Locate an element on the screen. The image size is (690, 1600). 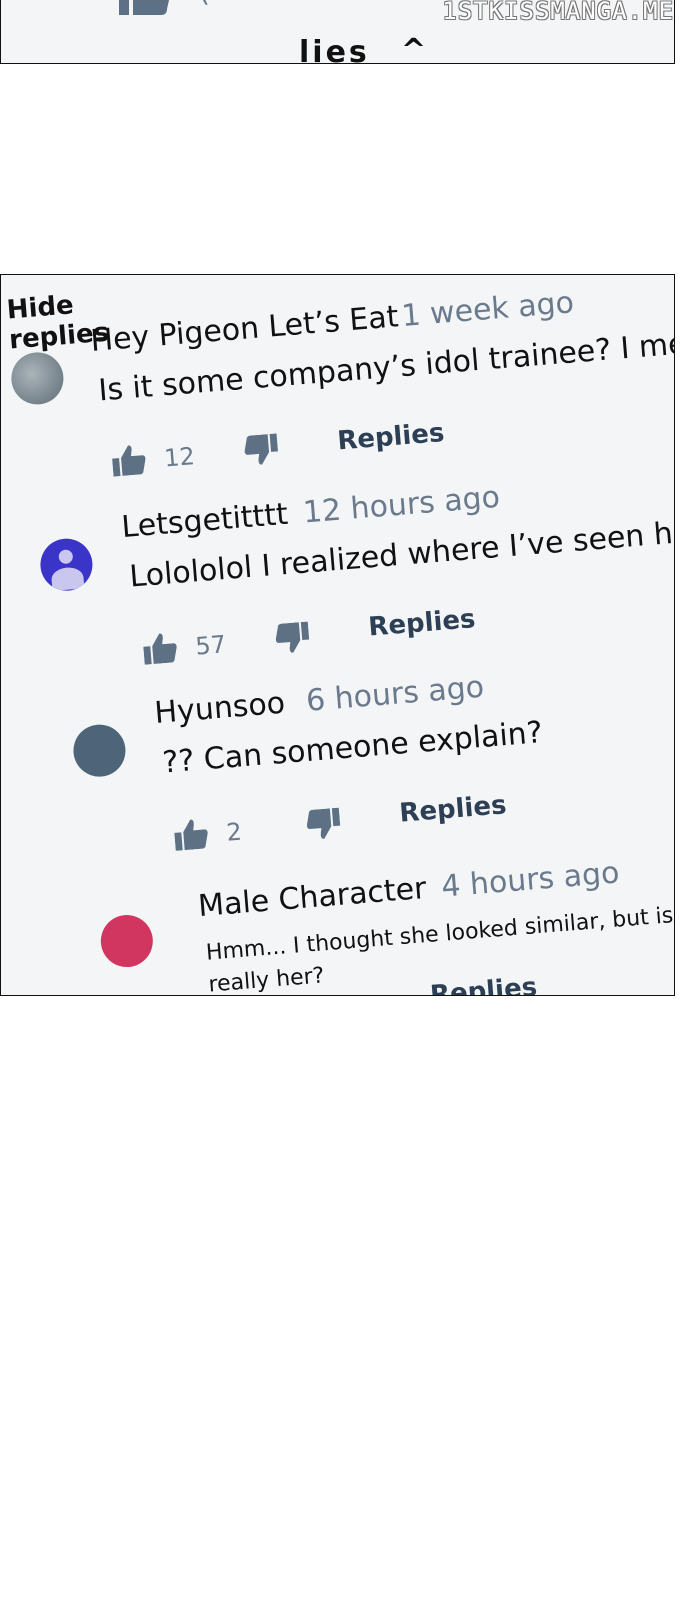
comment-timestamp: 4 hours ago is located at coordinates (530, 880).